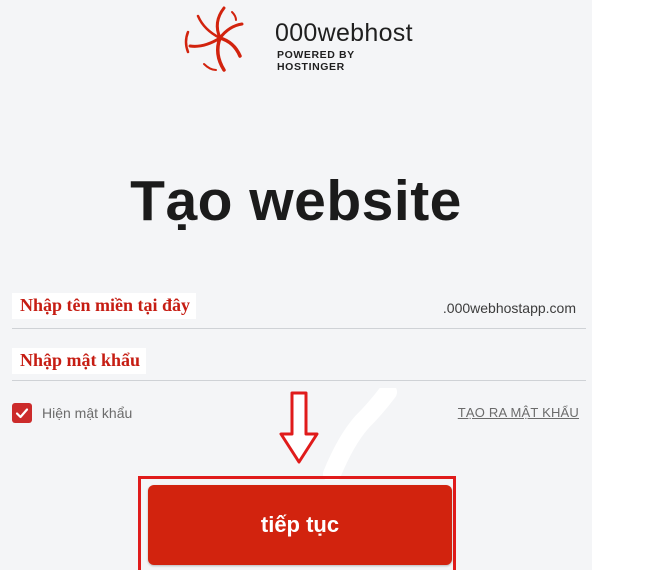 The width and height of the screenshot is (650, 570). I want to click on password-input: Nhập mật khẩu, so click(299, 360).